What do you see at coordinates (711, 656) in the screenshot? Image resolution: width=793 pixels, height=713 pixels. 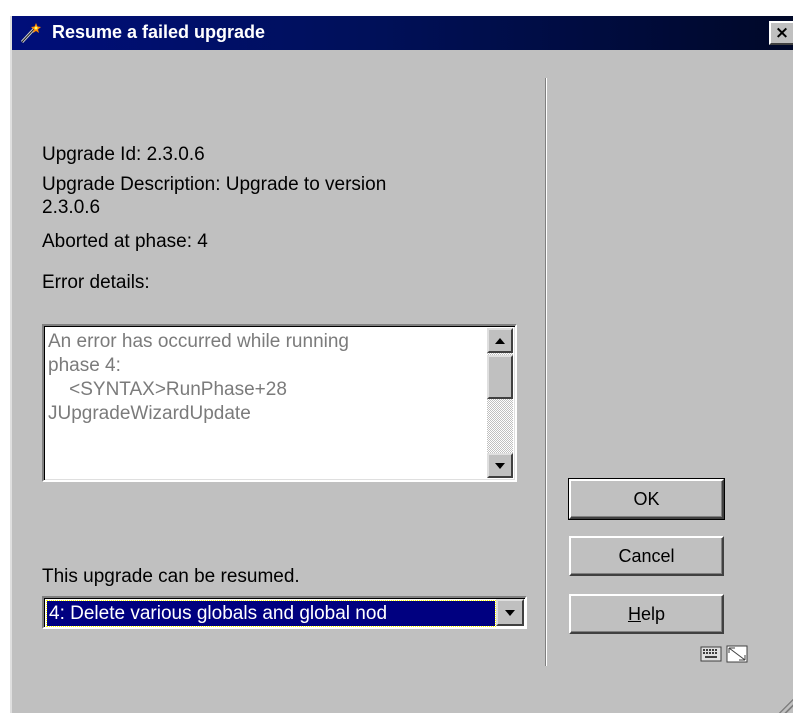 I see `keyboard-icon` at bounding box center [711, 656].